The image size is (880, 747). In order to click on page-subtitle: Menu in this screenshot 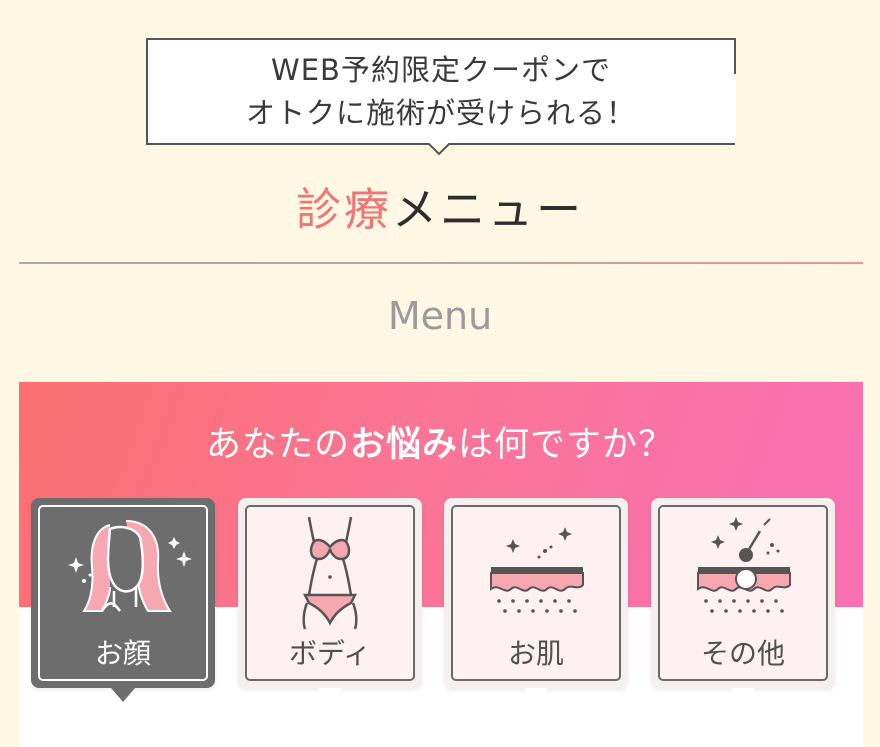, I will do `click(440, 316)`.